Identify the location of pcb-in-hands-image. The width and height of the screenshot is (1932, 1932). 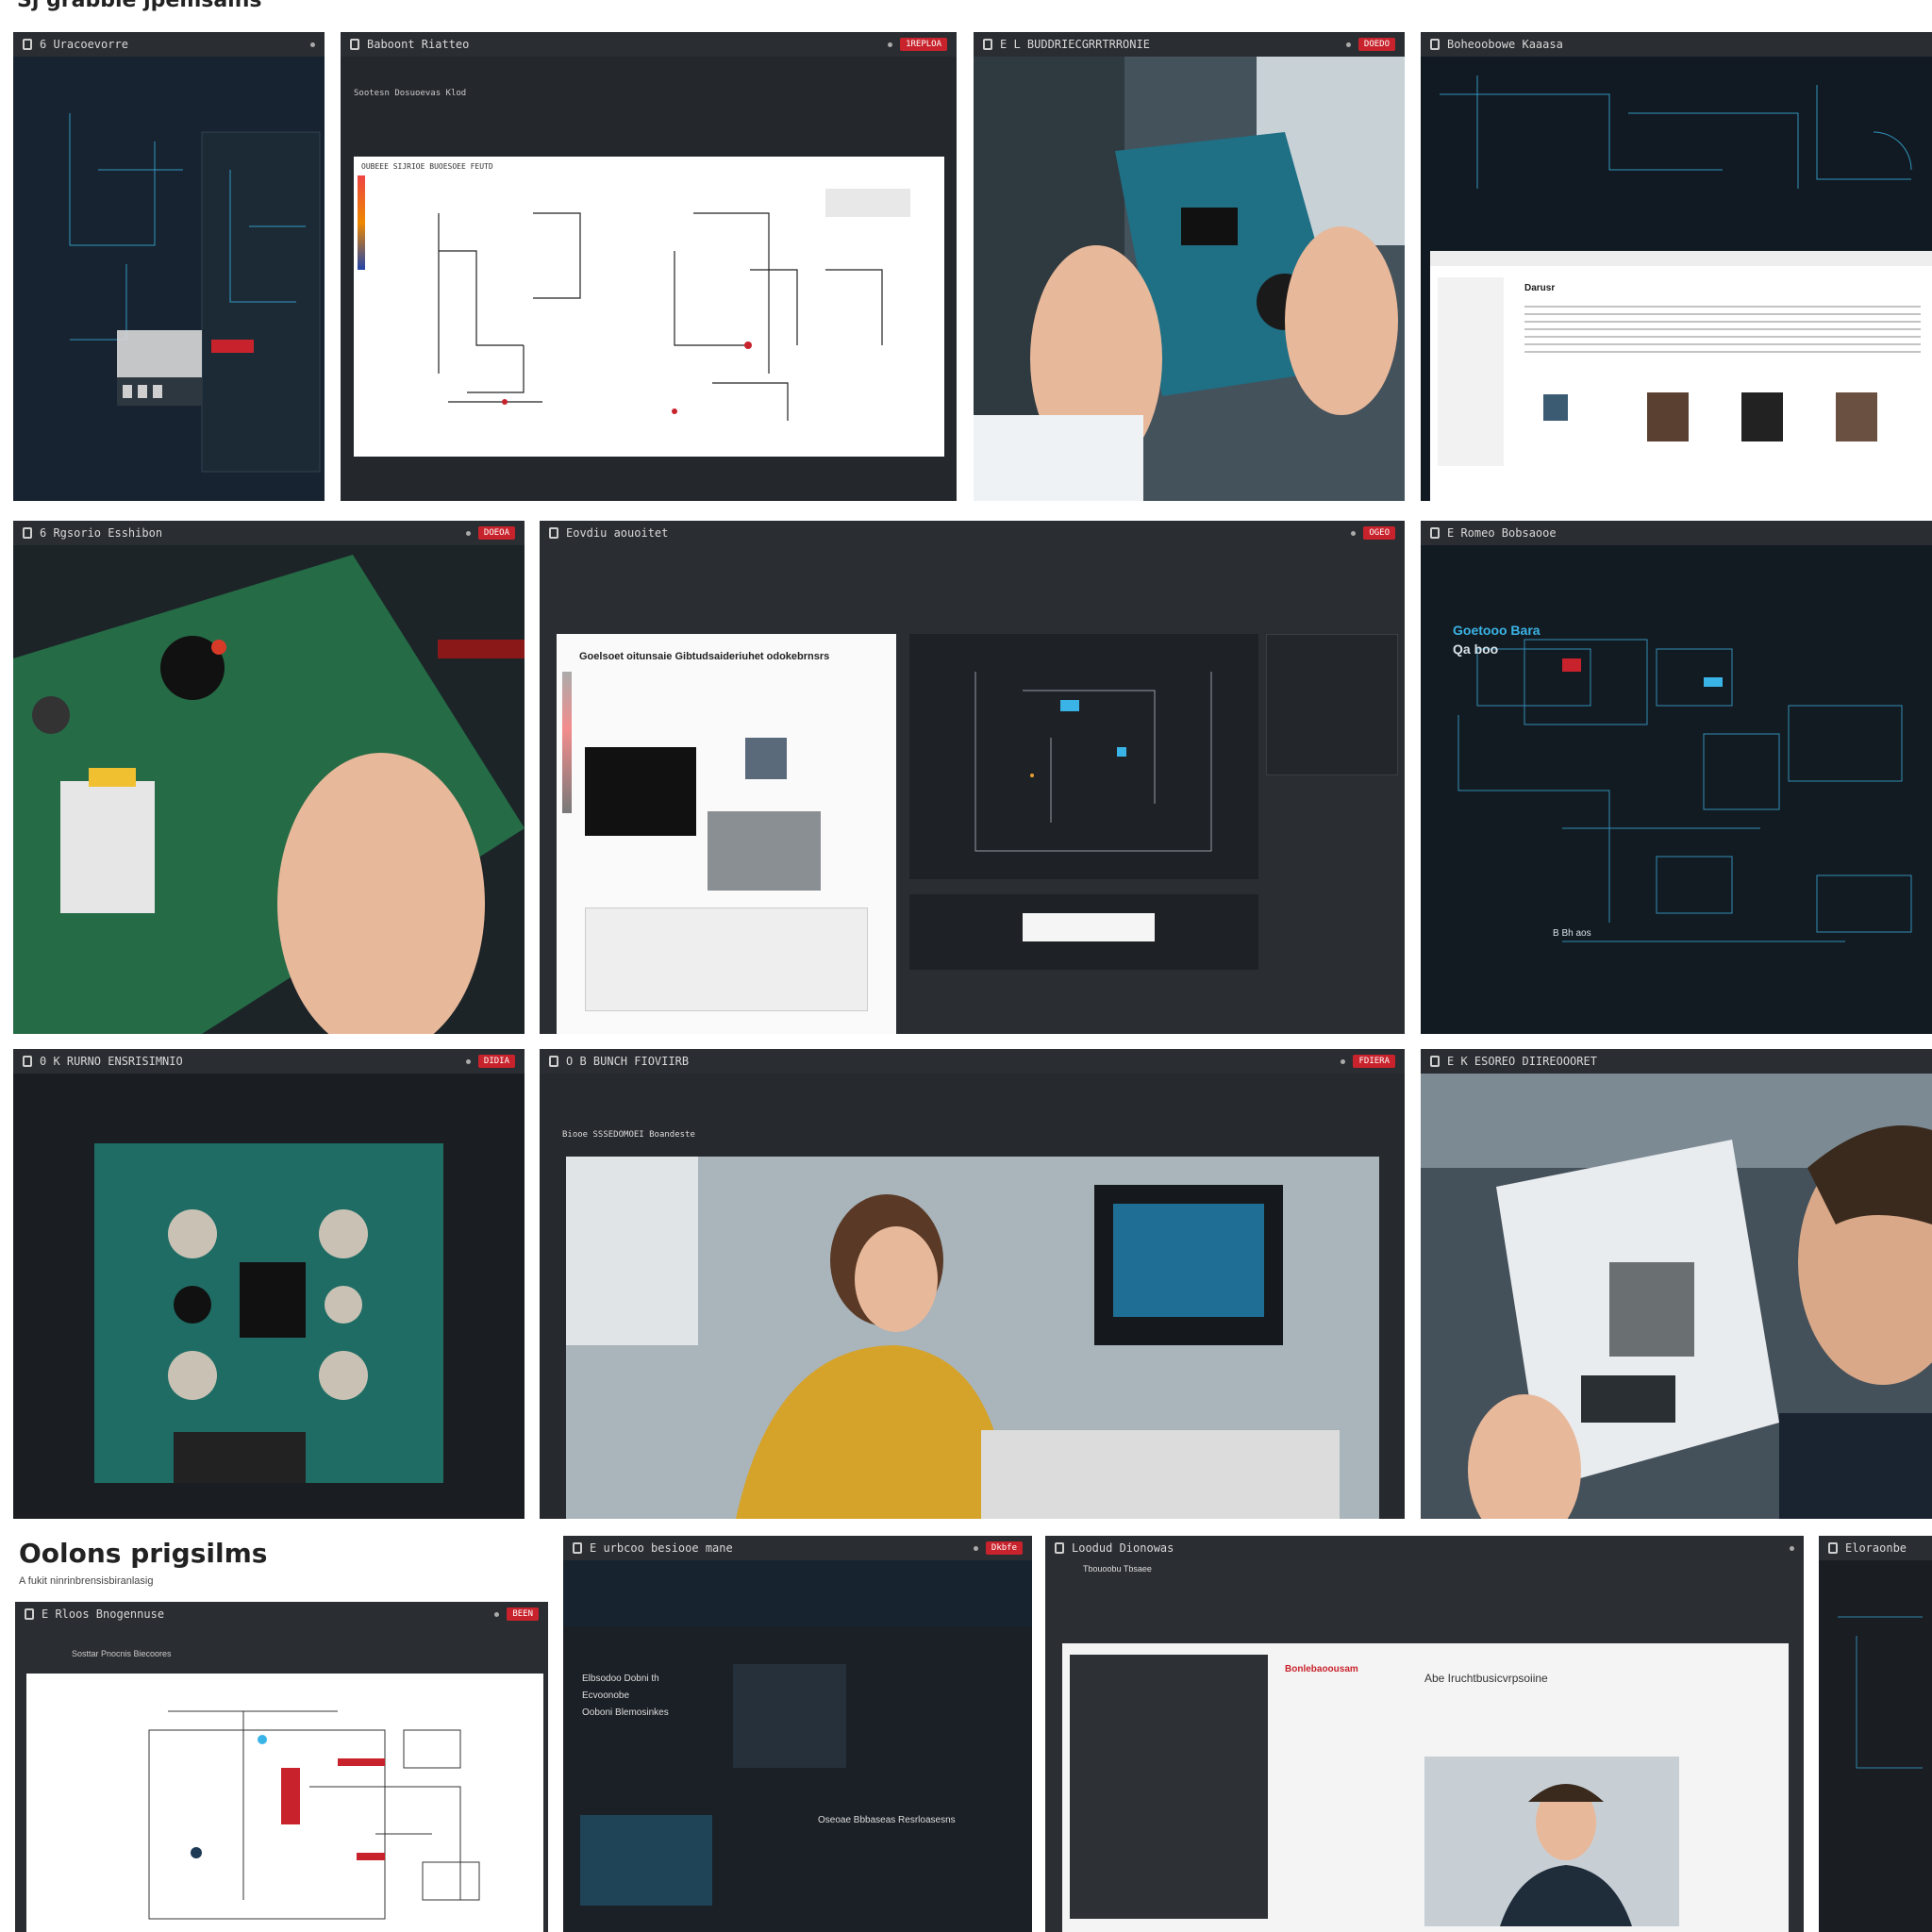
(1189, 279).